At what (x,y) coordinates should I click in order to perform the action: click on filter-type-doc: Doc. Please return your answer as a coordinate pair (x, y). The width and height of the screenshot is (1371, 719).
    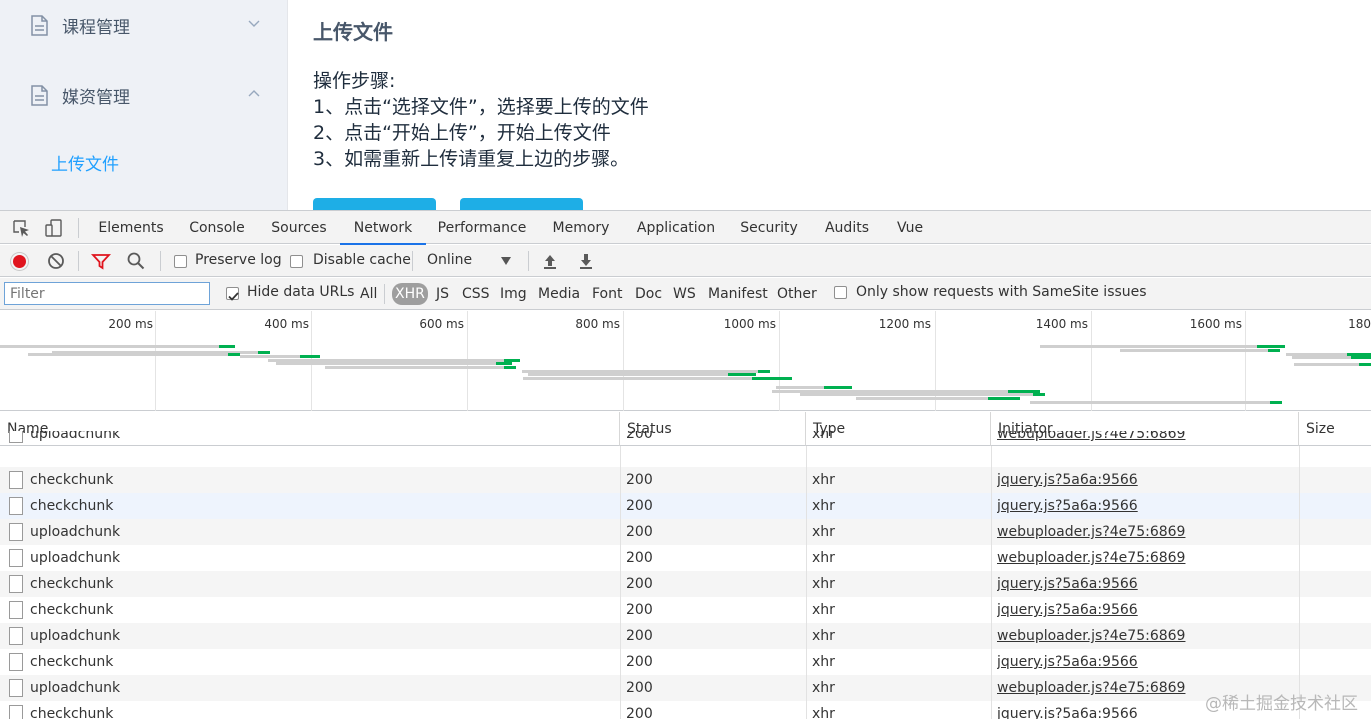
    Looking at the image, I should click on (648, 294).